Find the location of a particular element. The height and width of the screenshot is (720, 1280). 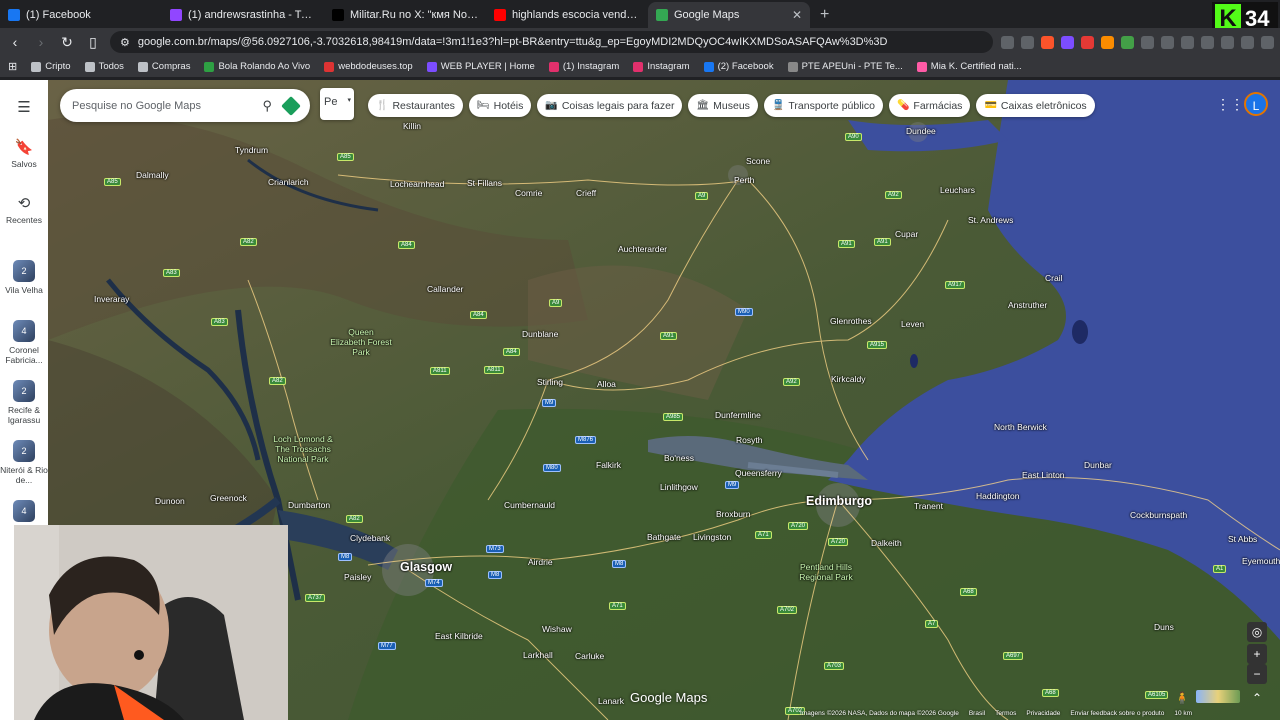

map-place-label: Tranent is located at coordinates (928, 506).